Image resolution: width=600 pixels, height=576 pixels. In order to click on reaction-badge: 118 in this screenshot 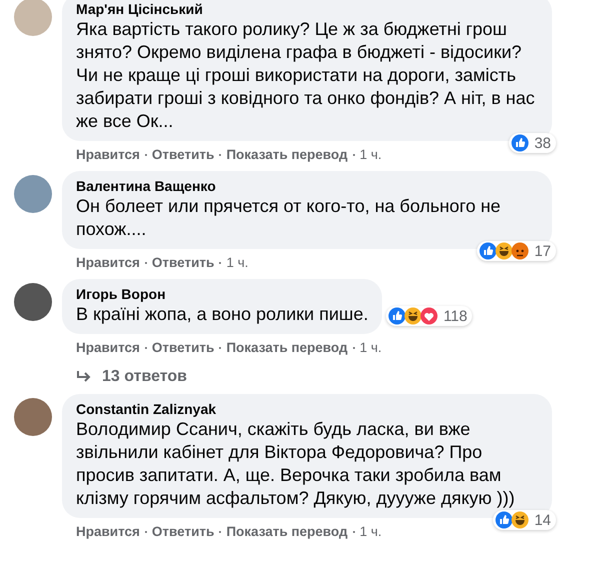, I will do `click(429, 316)`.